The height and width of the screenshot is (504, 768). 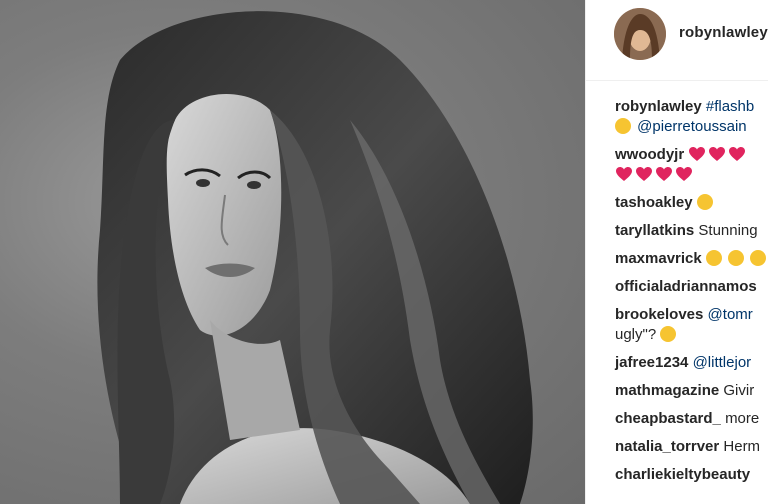 I want to click on comment: officialadriannamos, so click(x=691, y=287).